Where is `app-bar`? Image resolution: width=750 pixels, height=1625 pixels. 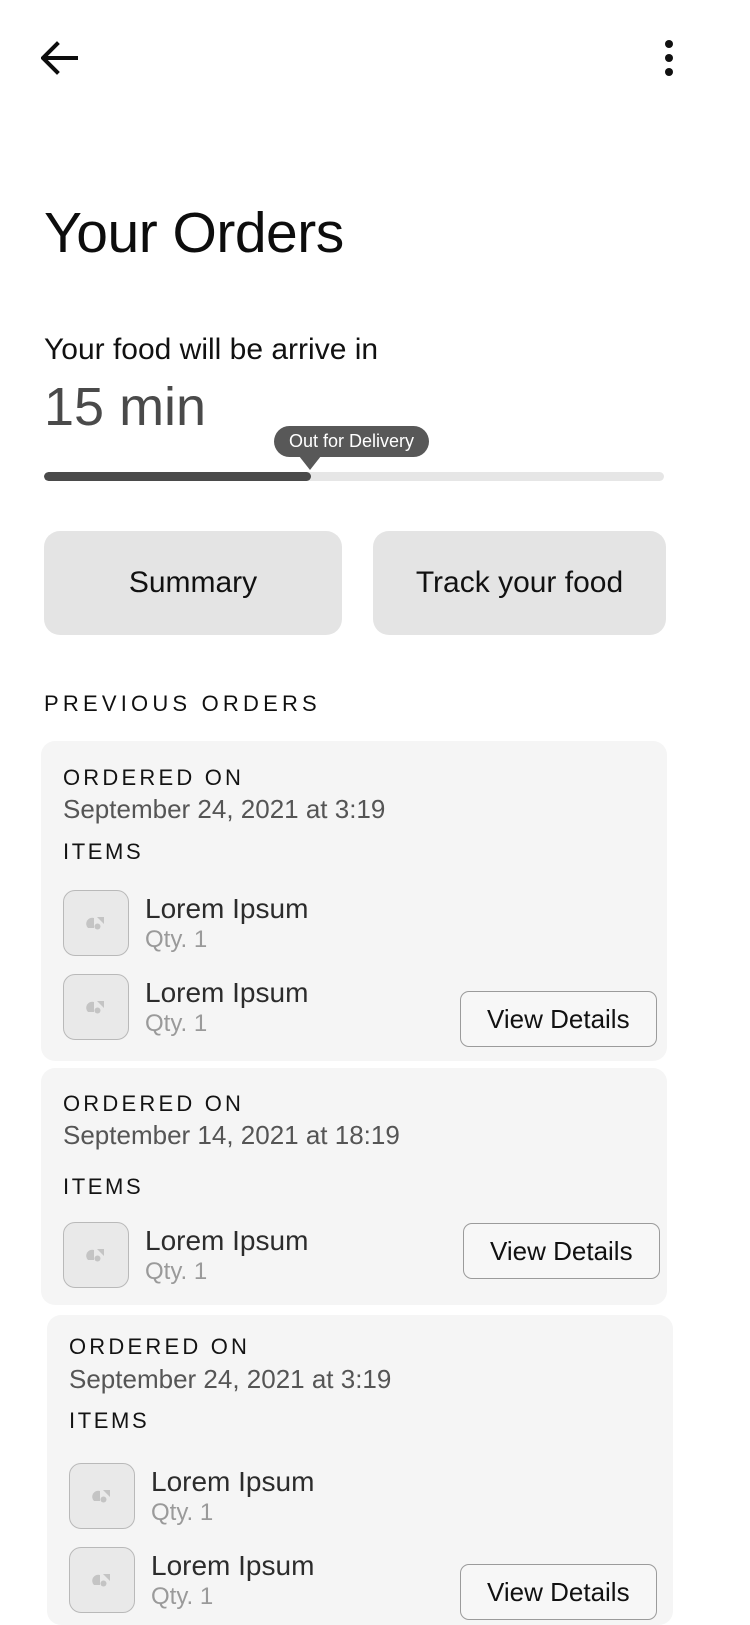 app-bar is located at coordinates (375, 57).